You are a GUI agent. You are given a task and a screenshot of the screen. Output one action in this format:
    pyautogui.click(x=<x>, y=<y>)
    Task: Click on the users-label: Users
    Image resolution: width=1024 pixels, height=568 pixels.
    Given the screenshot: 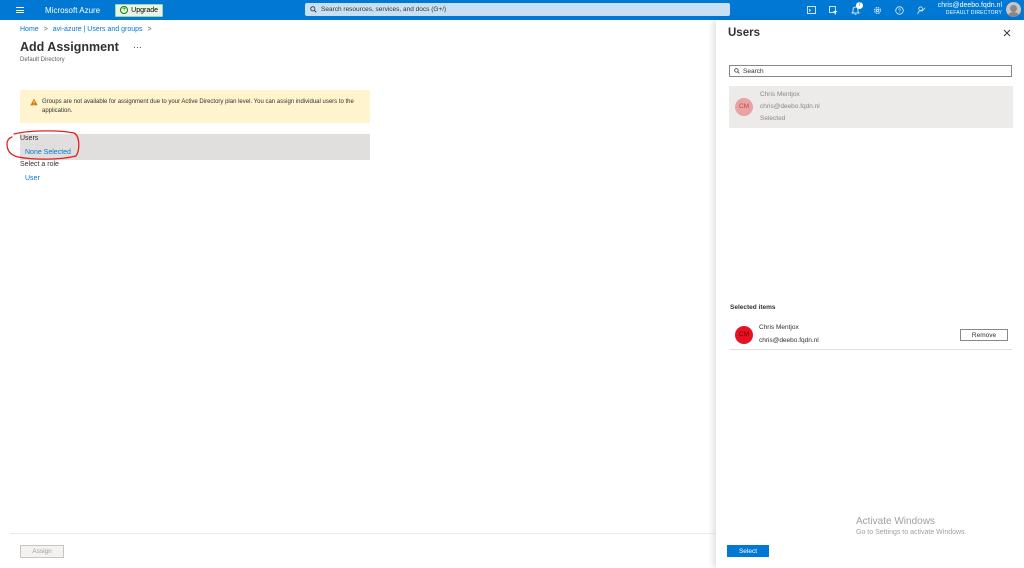 What is the action you would take?
    pyautogui.click(x=29, y=138)
    